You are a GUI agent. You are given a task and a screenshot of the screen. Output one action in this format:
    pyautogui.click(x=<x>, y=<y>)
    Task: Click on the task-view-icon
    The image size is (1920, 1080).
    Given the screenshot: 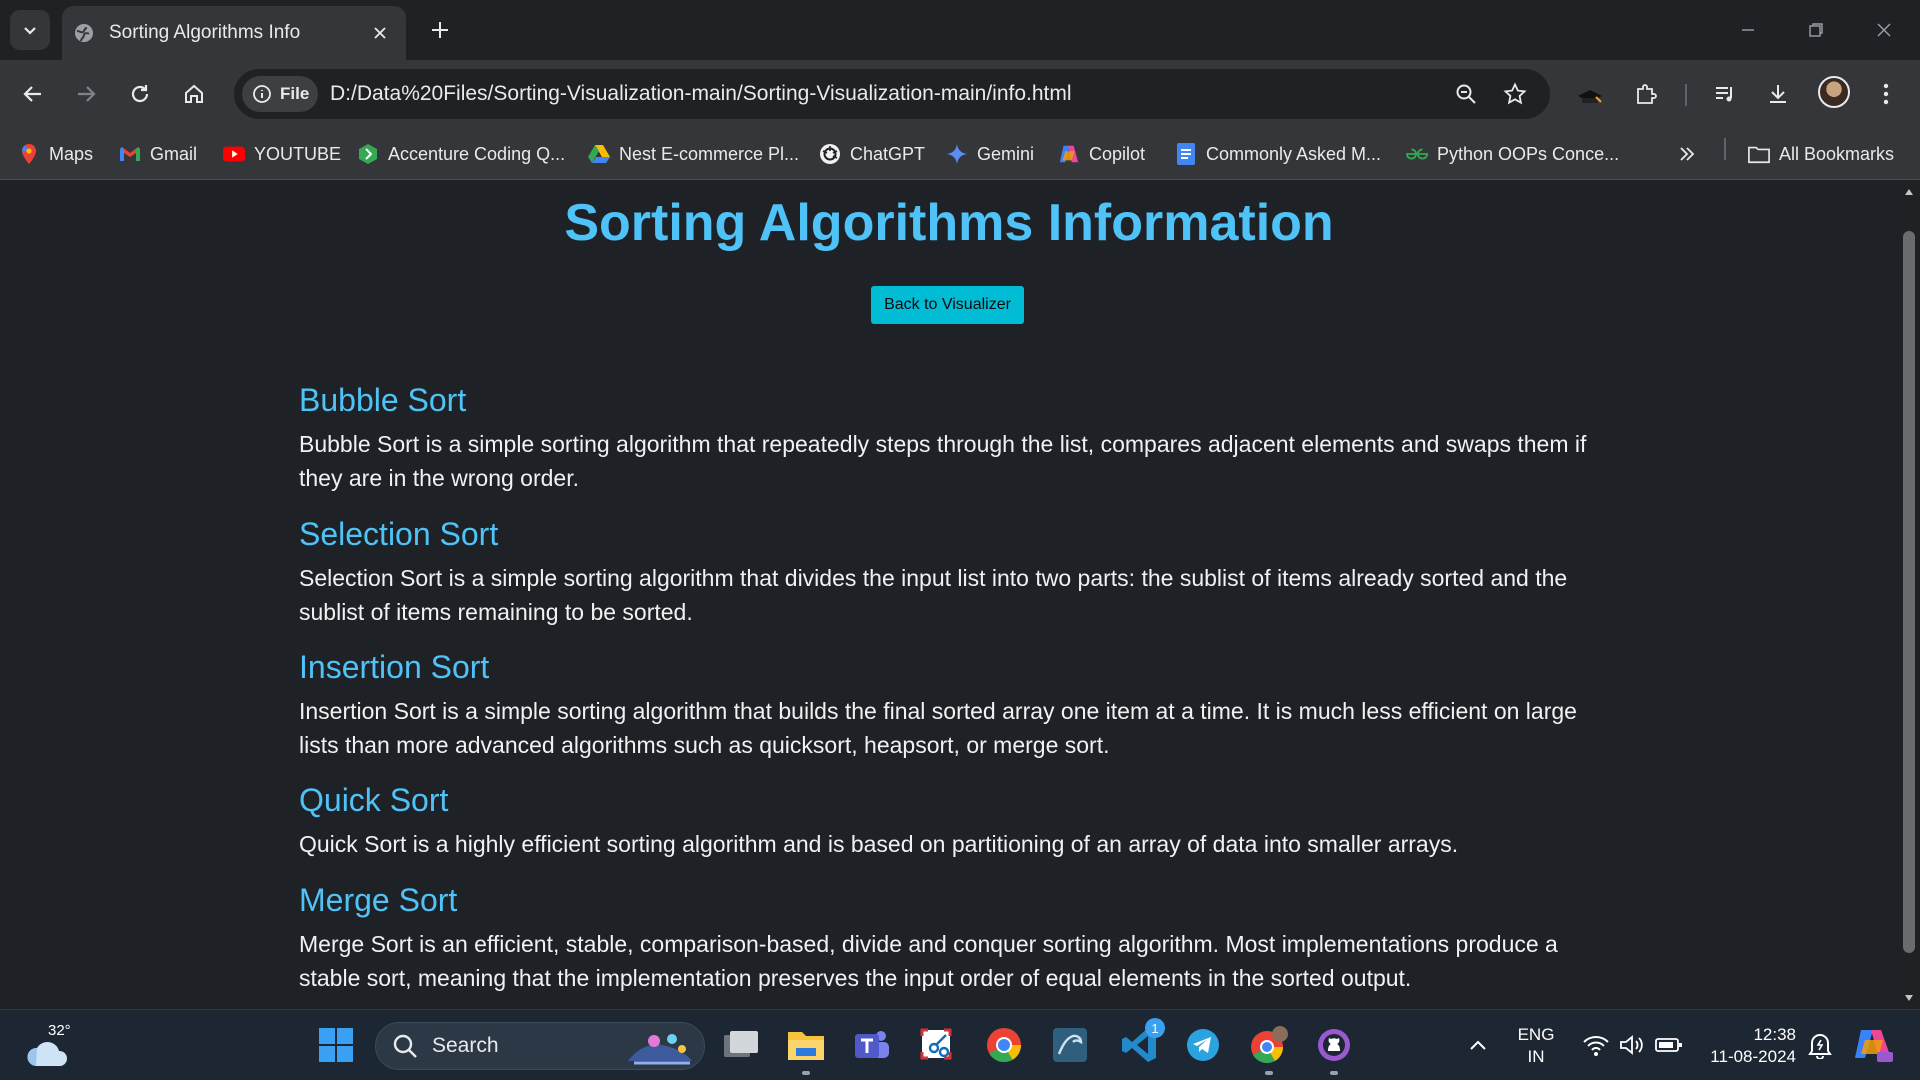 What is the action you would take?
    pyautogui.click(x=741, y=1044)
    